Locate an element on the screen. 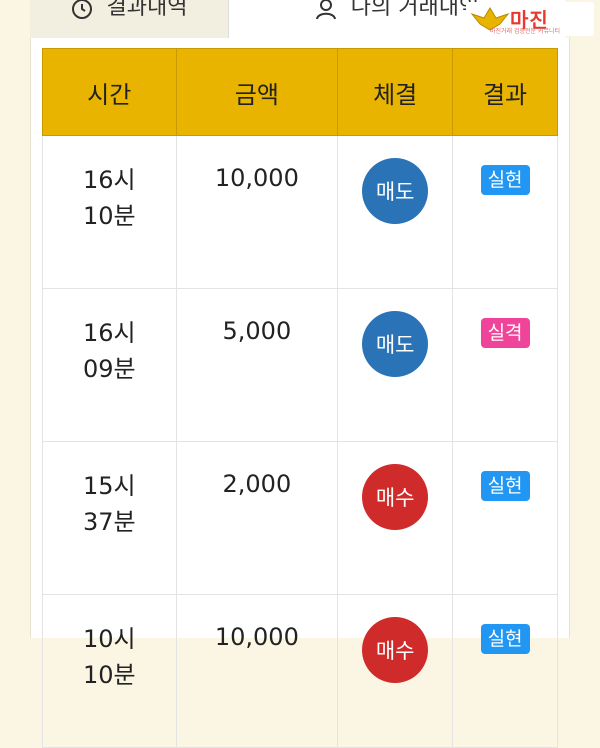 Image resolution: width=600 pixels, height=748 pixels. user-icon is located at coordinates (326, 11).